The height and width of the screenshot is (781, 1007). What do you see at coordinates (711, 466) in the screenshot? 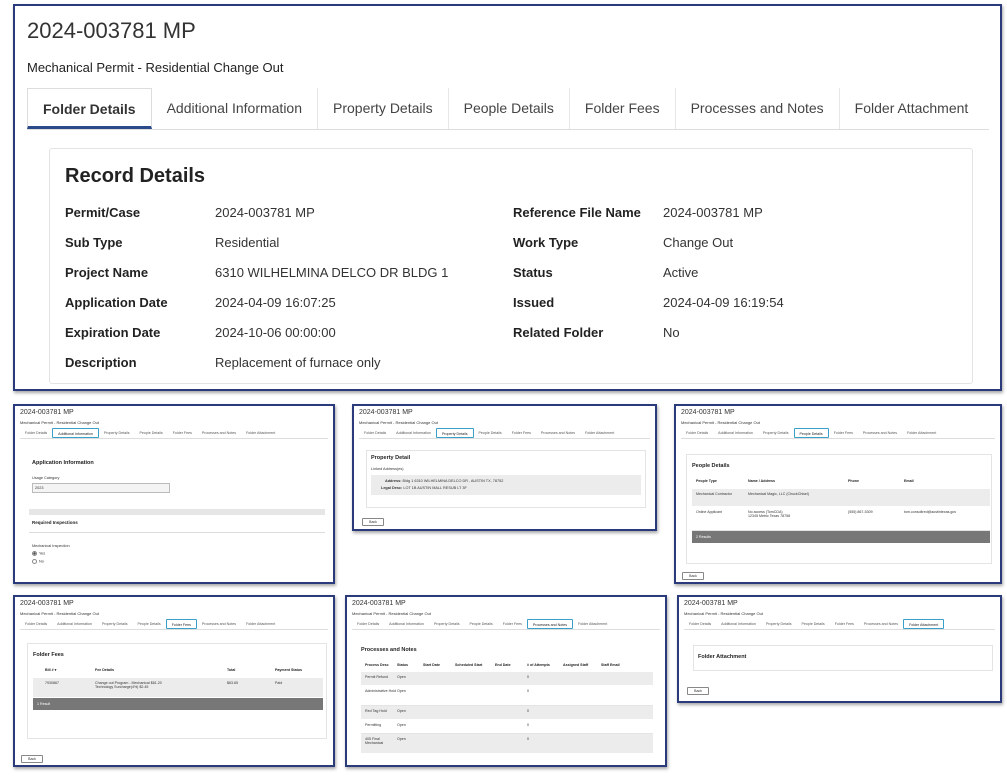
I see `people-details-heading: People Details` at bounding box center [711, 466].